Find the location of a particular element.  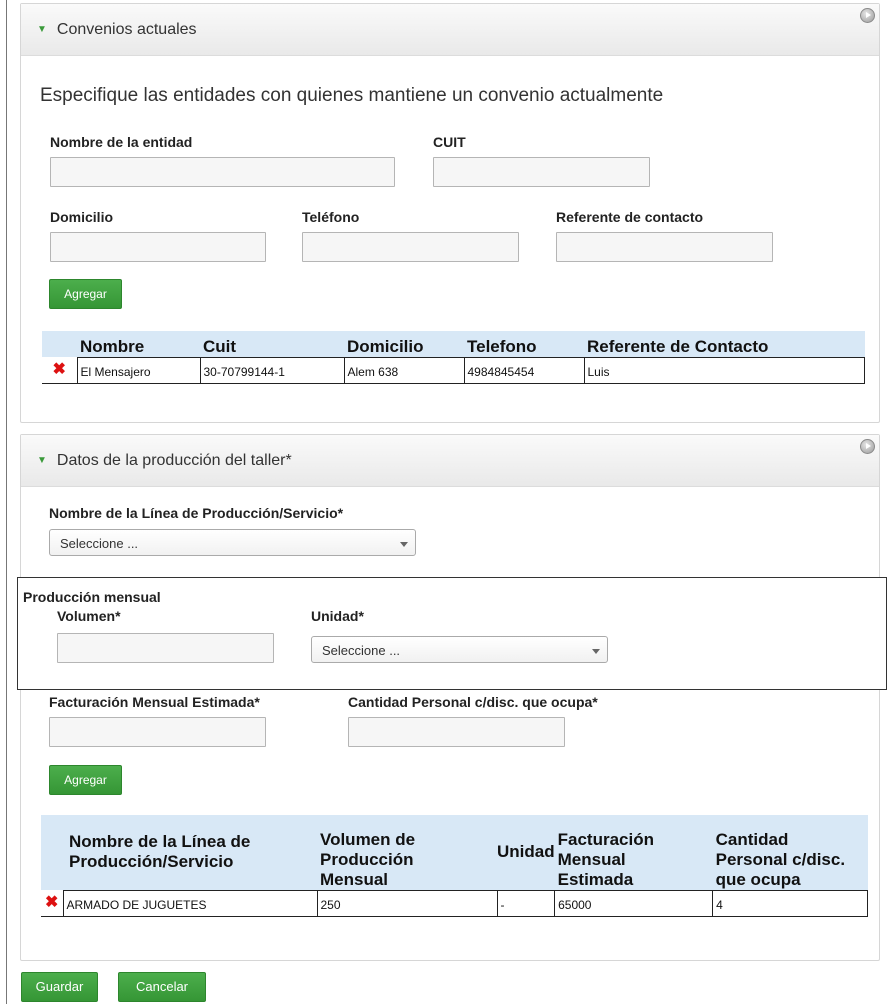

panel-produccion-title-text: Datos de la producción del taller* is located at coordinates (174, 460).